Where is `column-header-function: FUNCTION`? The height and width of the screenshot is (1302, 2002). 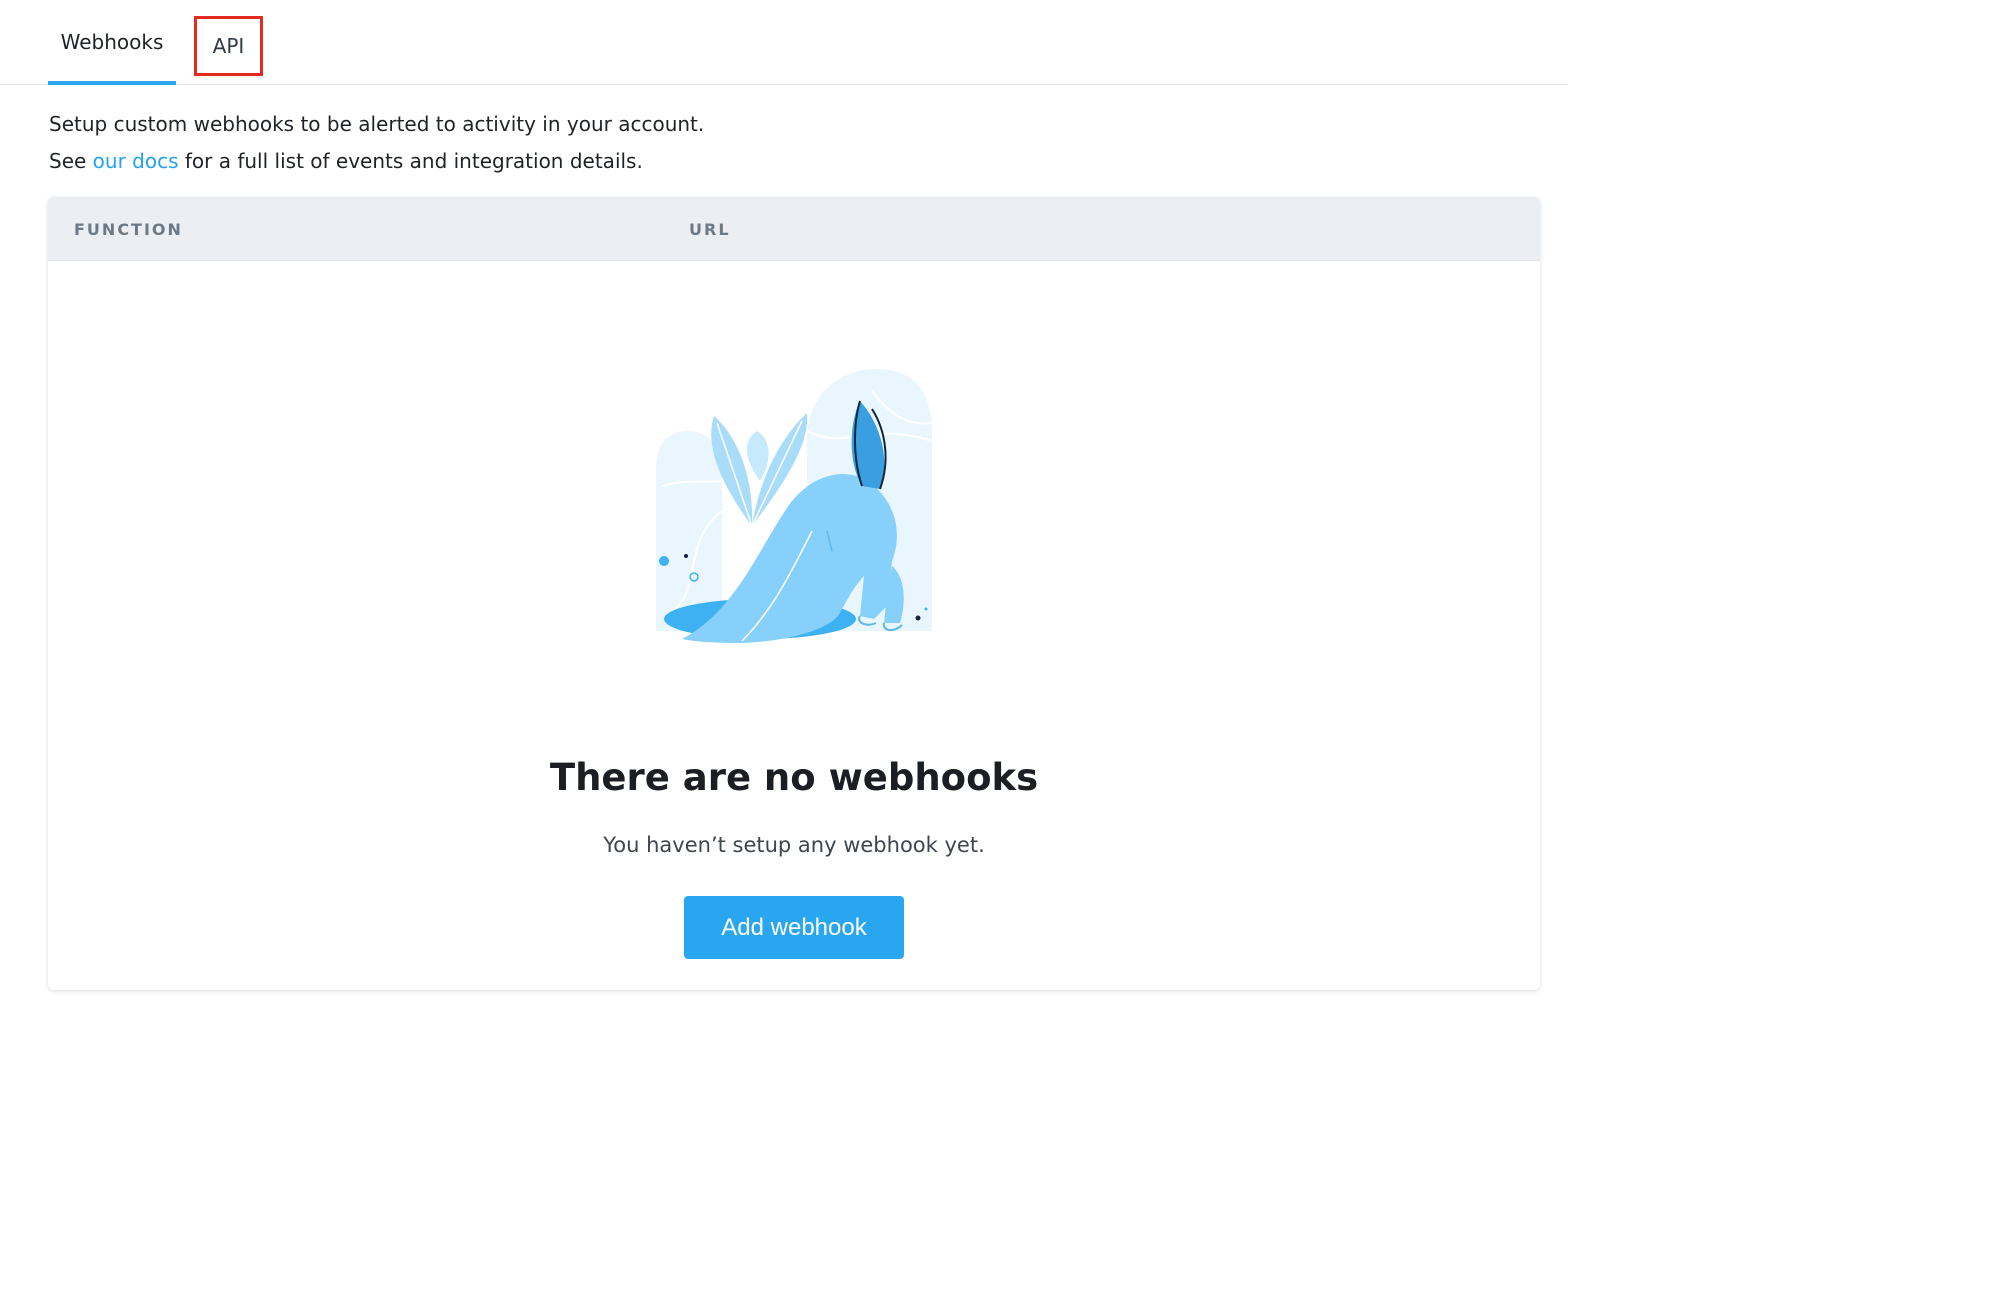 column-header-function: FUNCTION is located at coordinates (128, 229).